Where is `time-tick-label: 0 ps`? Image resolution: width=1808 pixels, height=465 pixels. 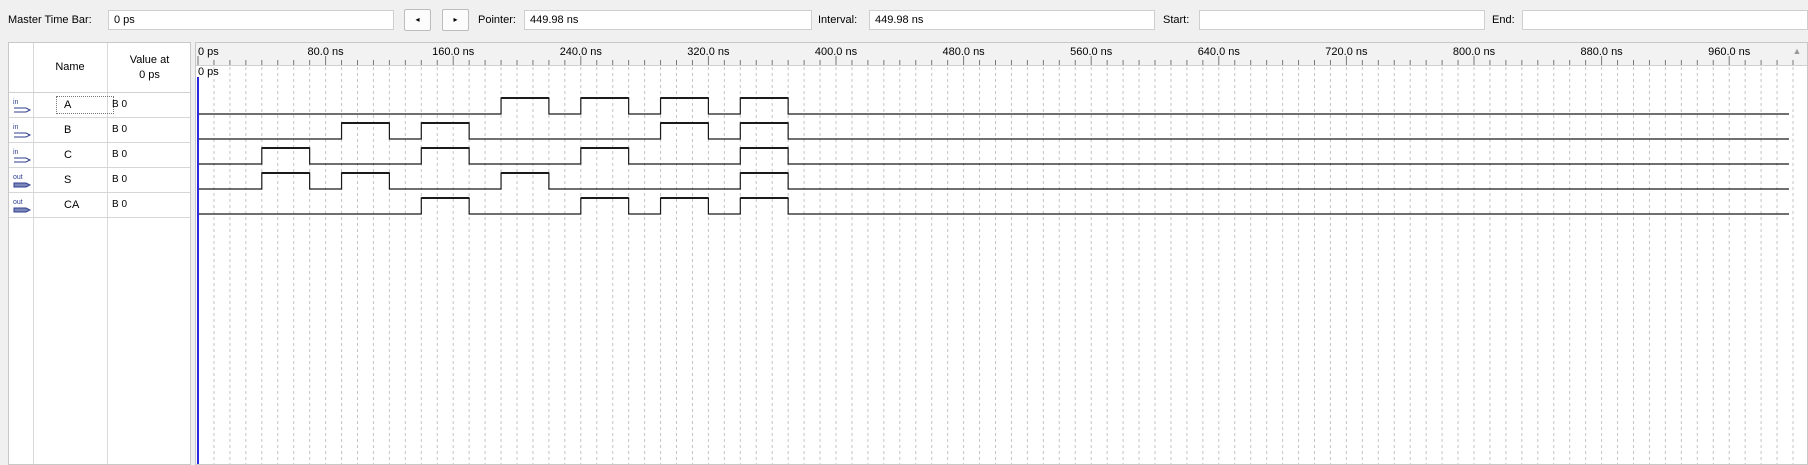 time-tick-label: 0 ps is located at coordinates (208, 52).